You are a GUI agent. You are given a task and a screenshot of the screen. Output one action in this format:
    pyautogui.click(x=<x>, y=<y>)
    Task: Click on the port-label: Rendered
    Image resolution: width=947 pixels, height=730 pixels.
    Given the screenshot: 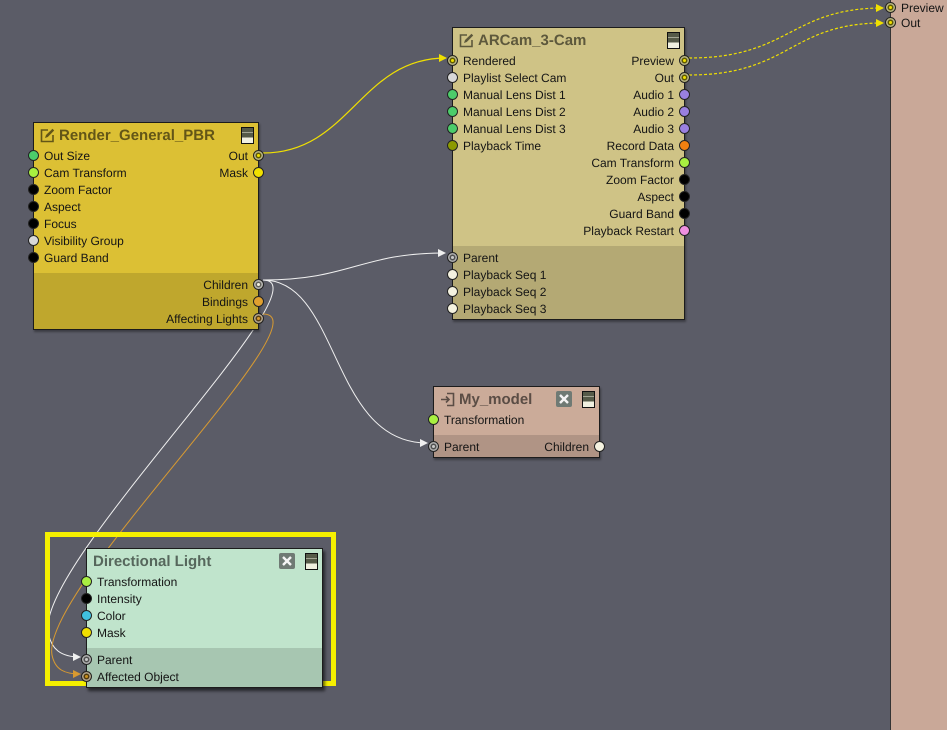 What is the action you would take?
    pyautogui.click(x=489, y=61)
    